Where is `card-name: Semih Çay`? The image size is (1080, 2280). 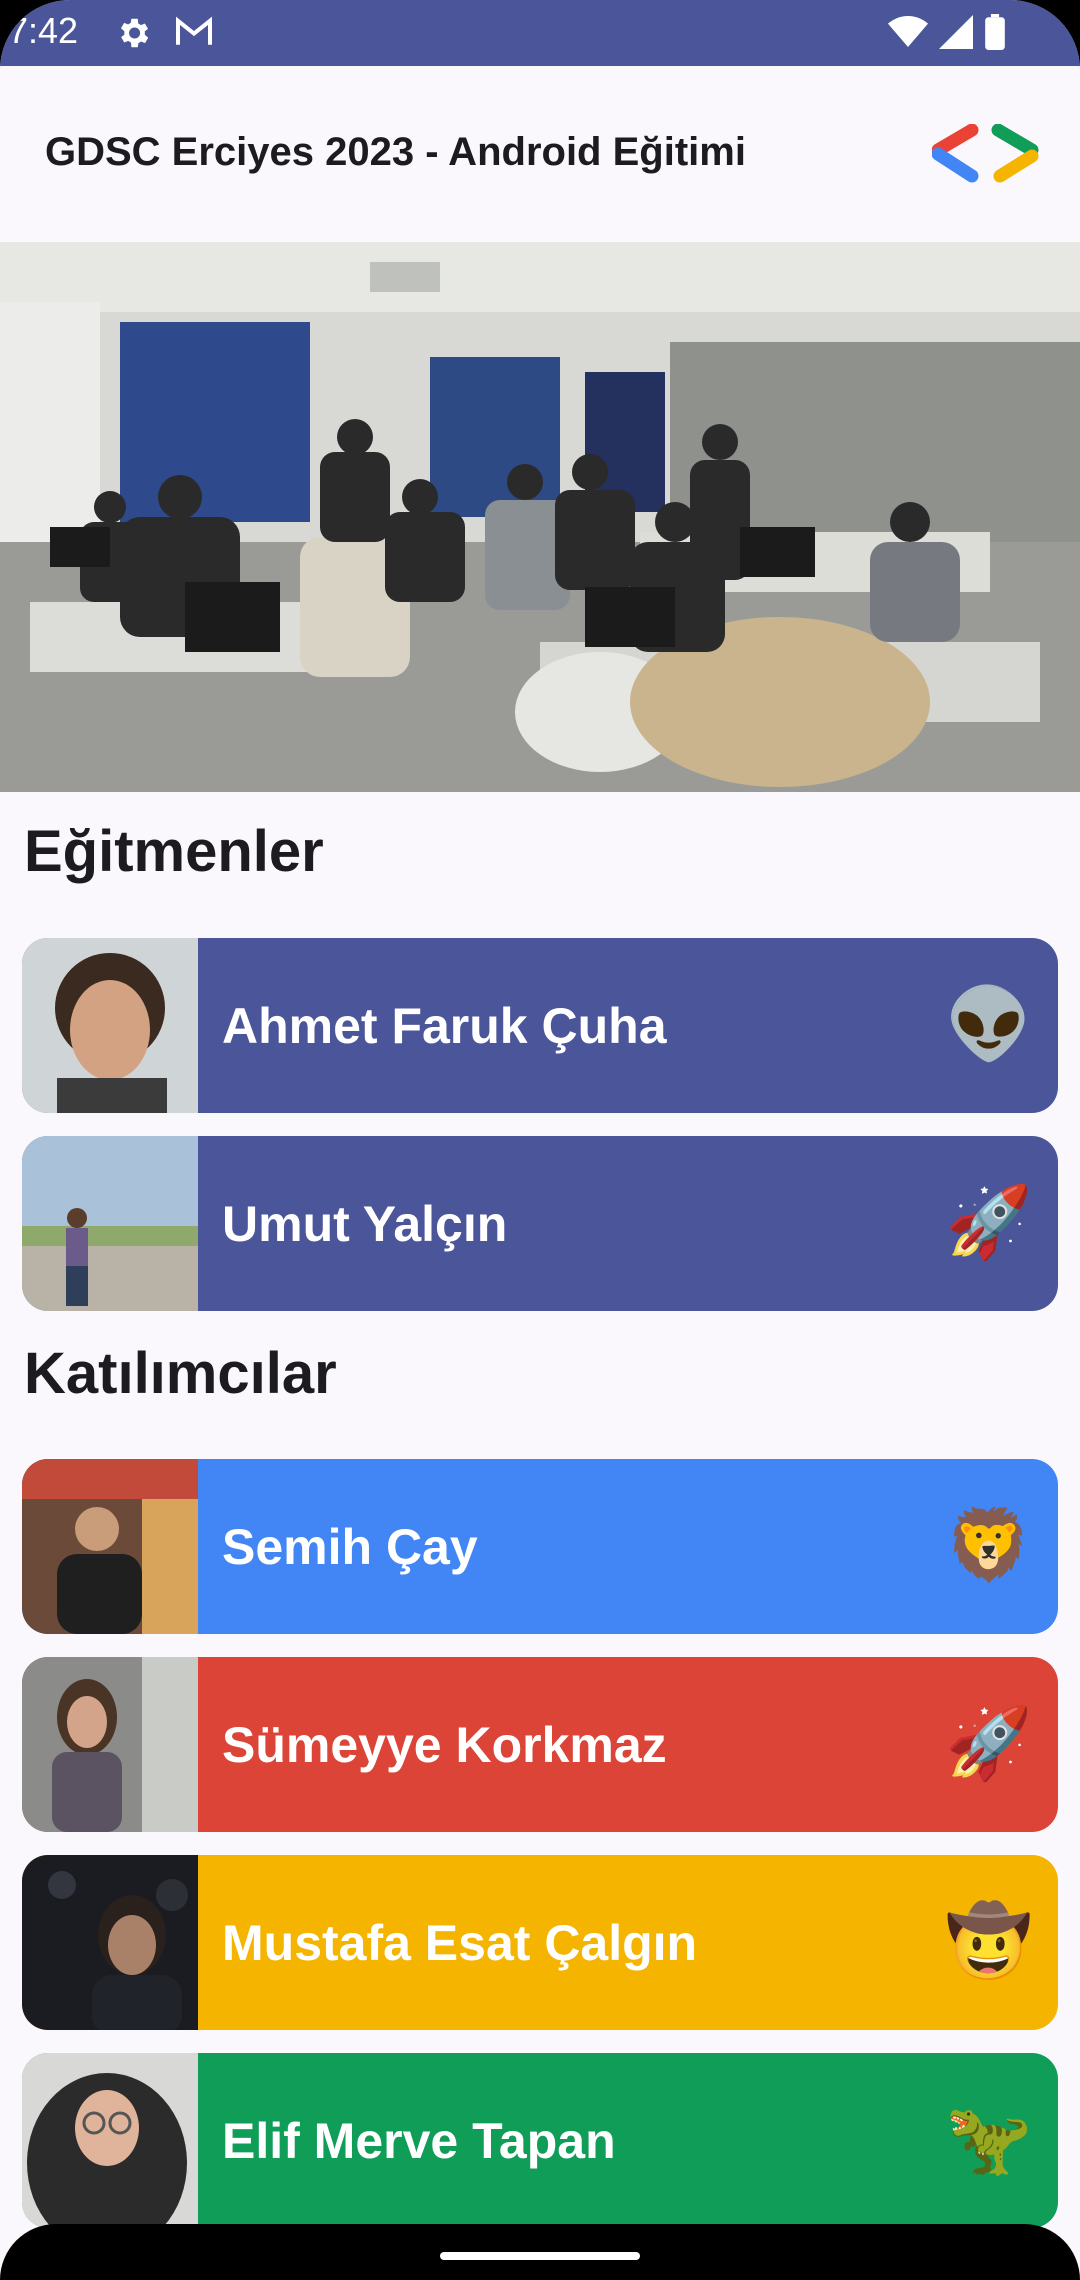 card-name: Semih Çay is located at coordinates (350, 1546).